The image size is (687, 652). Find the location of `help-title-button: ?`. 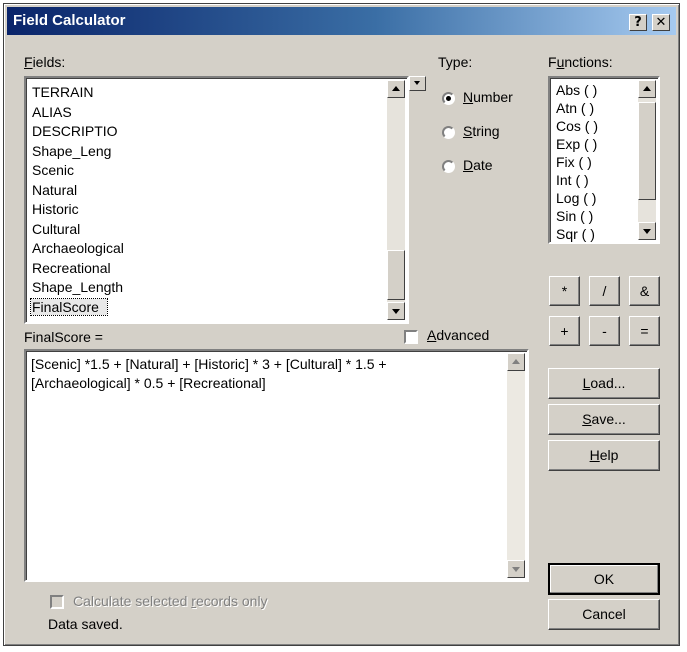

help-title-button: ? is located at coordinates (638, 22).